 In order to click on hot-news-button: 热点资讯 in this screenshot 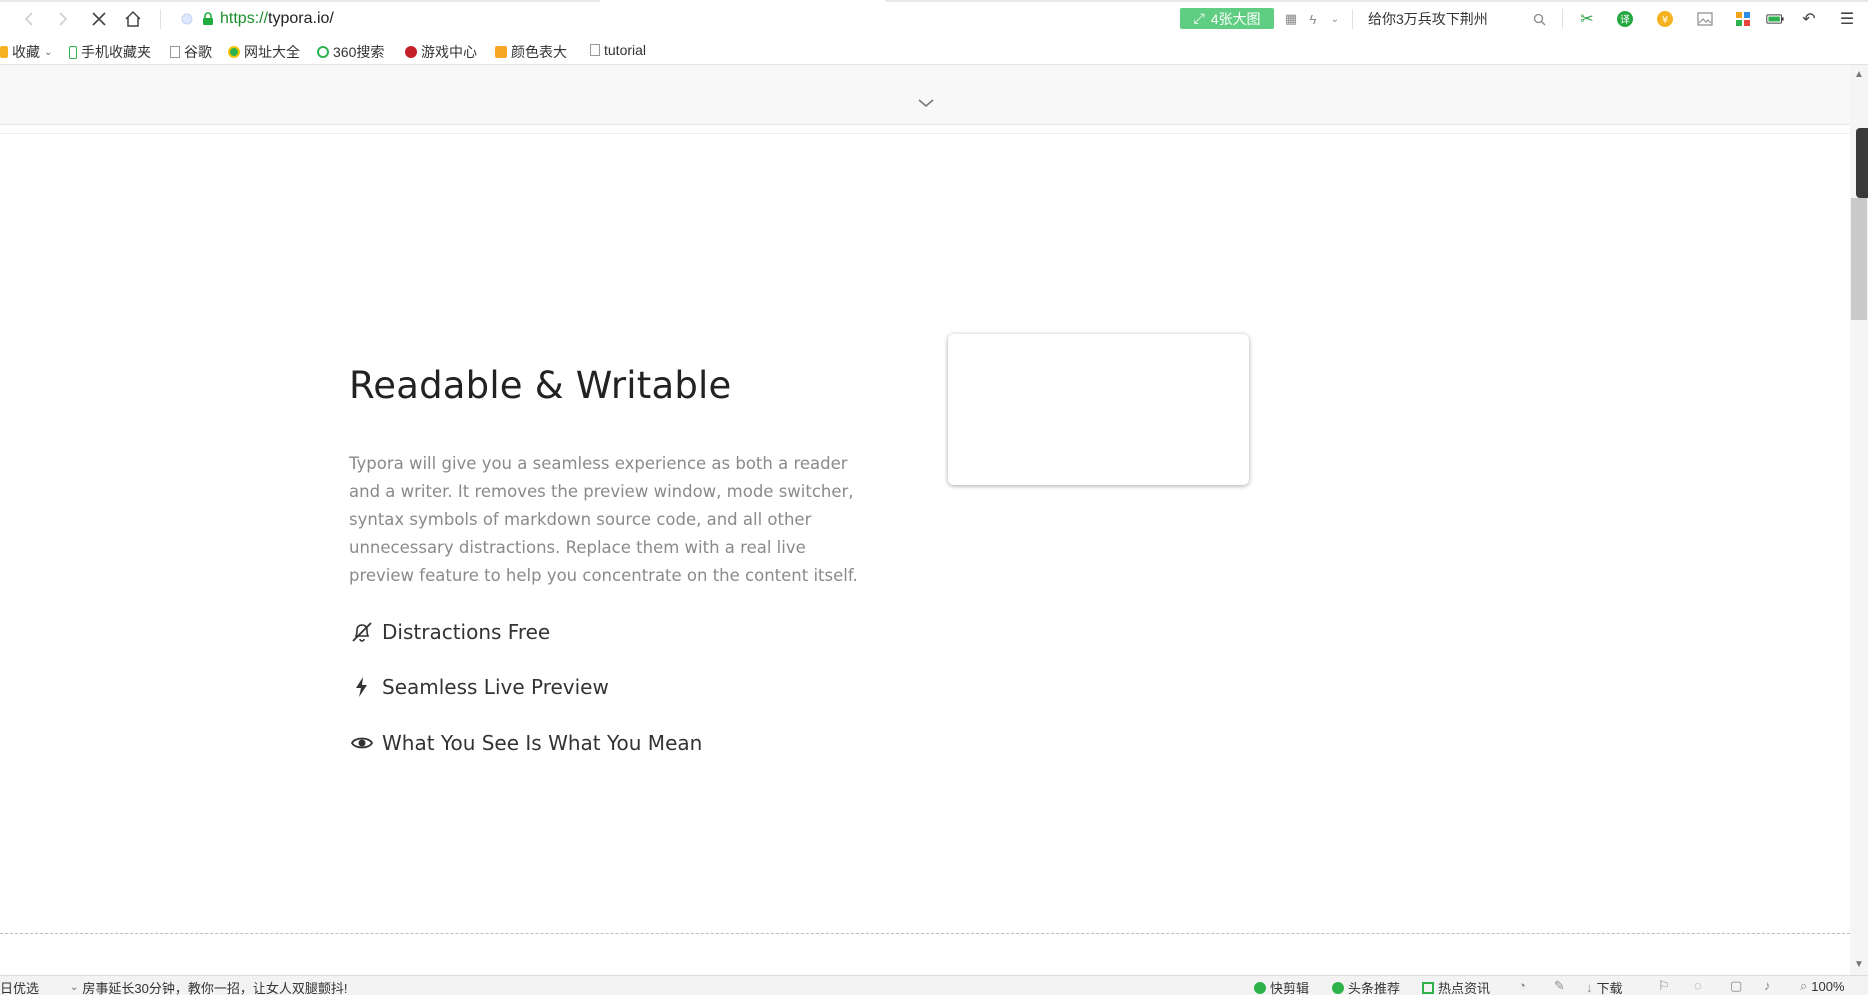, I will do `click(1456, 987)`.